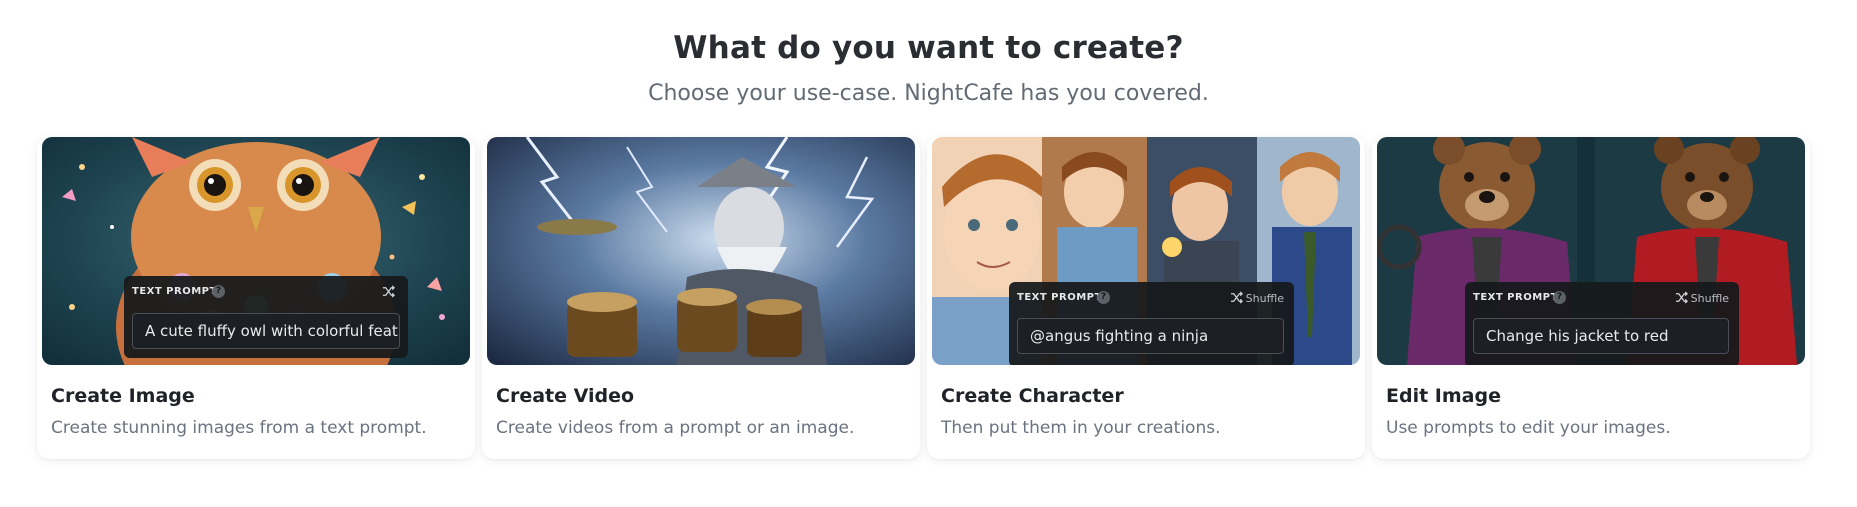 The height and width of the screenshot is (507, 1857). I want to click on shuffle-button, so click(390, 292).